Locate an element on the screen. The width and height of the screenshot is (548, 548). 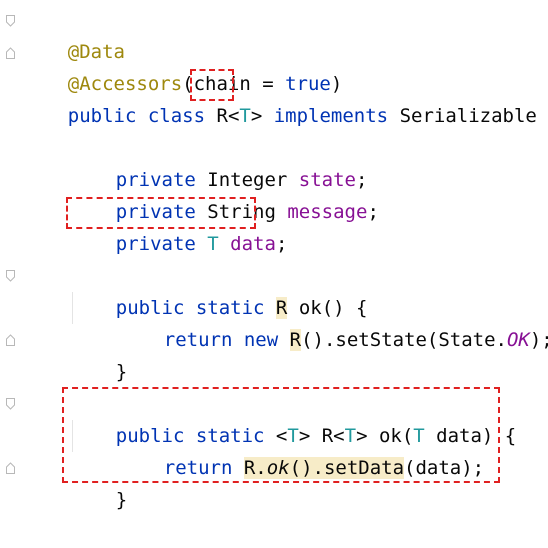
code-line: private Integer state; is located at coordinates (219, 161).